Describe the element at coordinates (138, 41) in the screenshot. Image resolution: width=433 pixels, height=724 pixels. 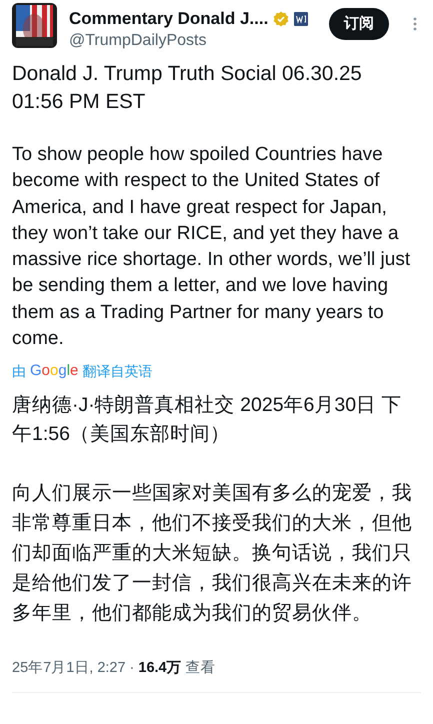
I see `author-handle: @TrumpDailyPosts` at that location.